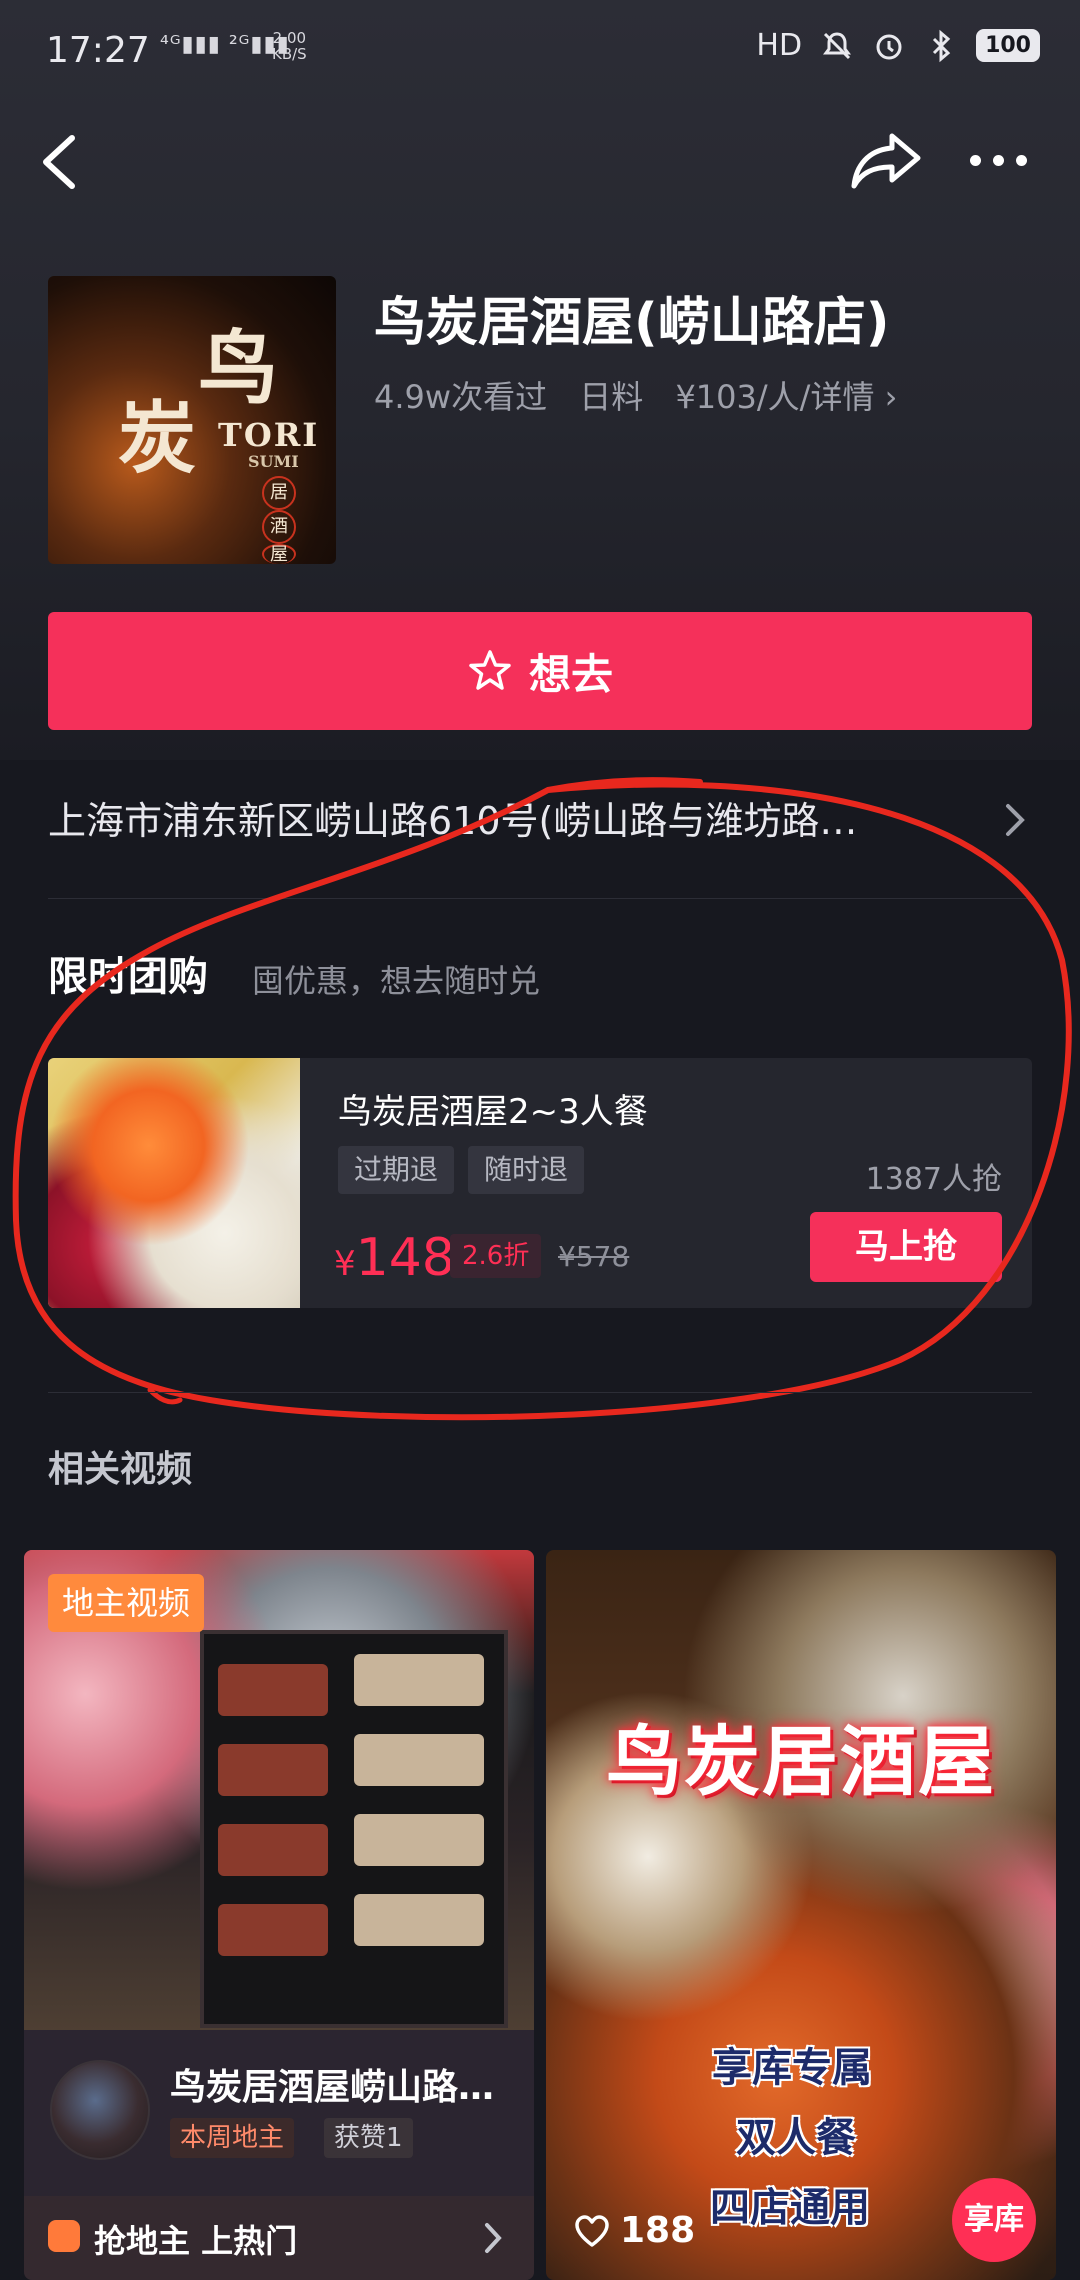 This screenshot has height=2280, width=1080. I want to click on menu-board-image, so click(354, 1829).